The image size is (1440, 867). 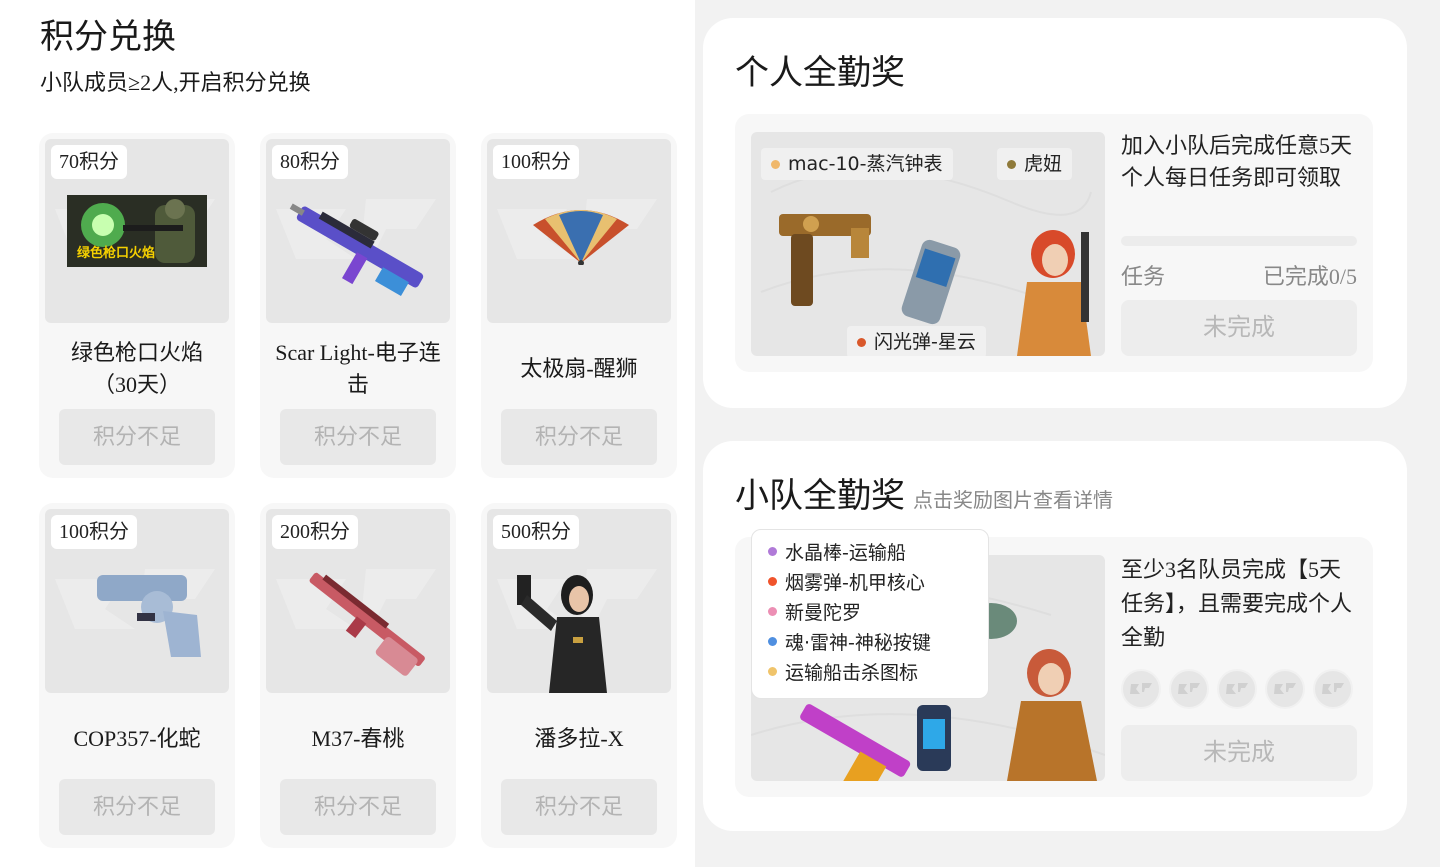 I want to click on team-title: 小队全勤奖, so click(x=820, y=496).